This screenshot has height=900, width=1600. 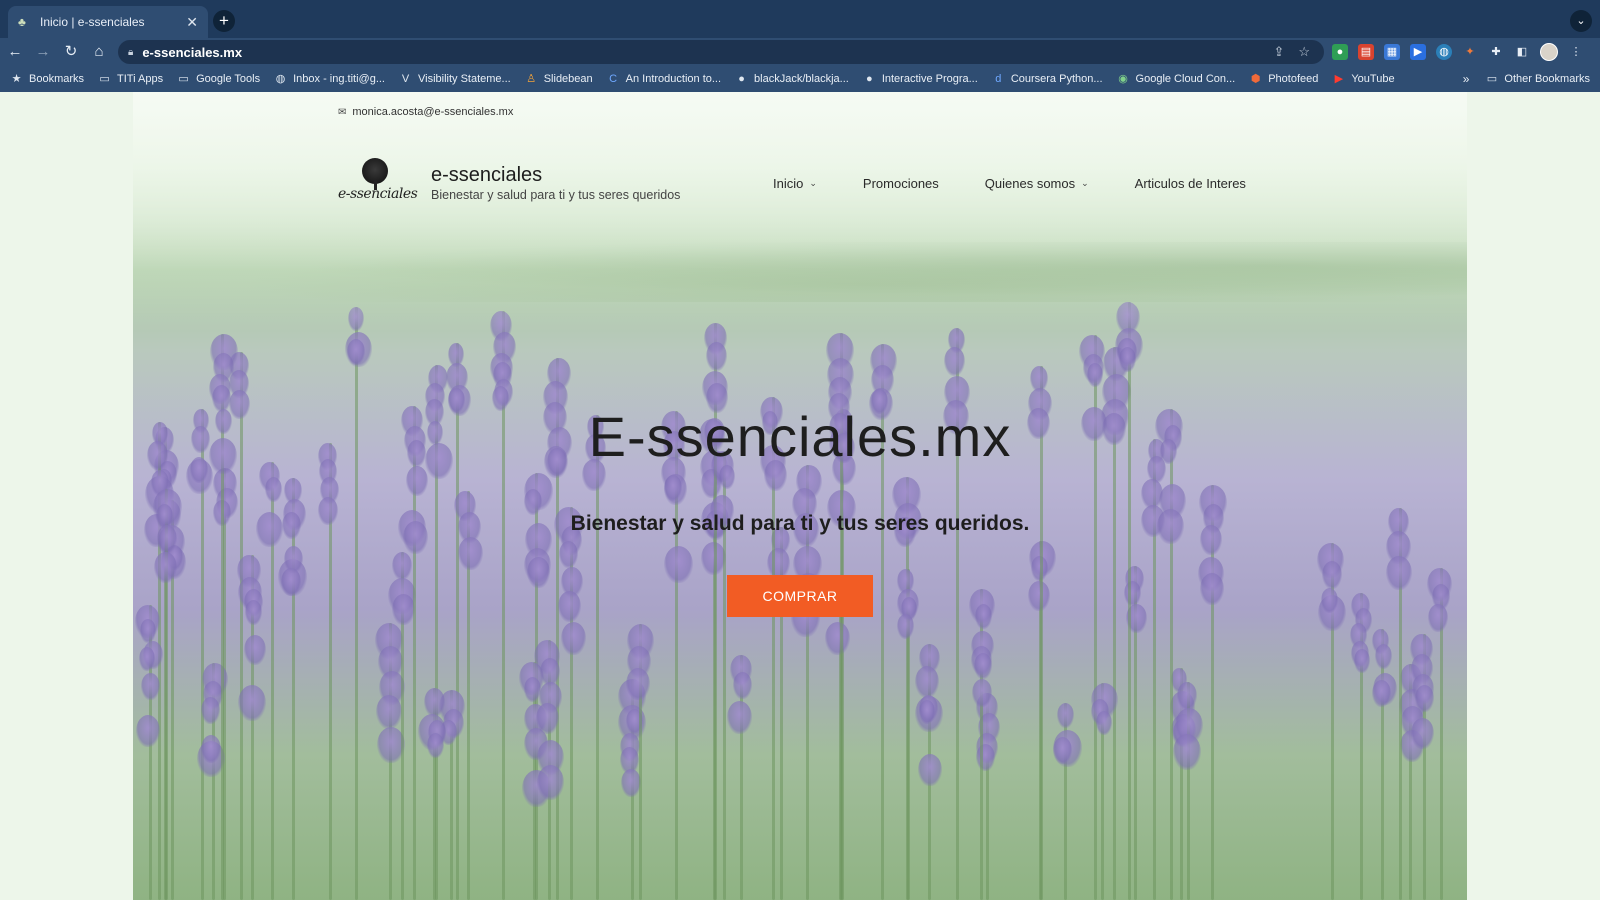 I want to click on extension-globe-icon: ◍, so click(x=1444, y=52).